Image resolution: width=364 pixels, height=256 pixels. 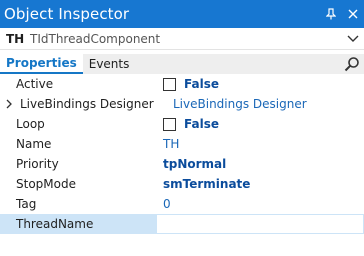 What do you see at coordinates (46, 184) in the screenshot?
I see `property-name: StopMode` at bounding box center [46, 184].